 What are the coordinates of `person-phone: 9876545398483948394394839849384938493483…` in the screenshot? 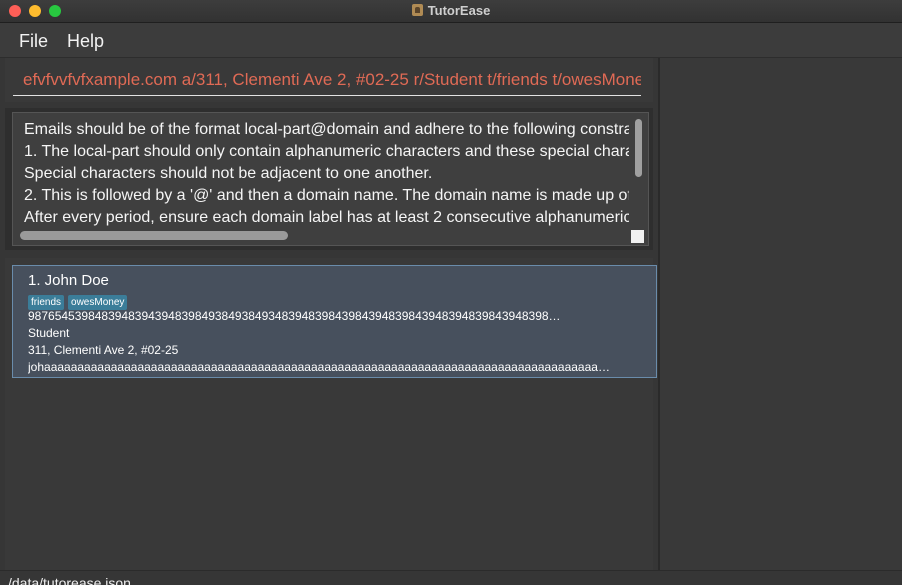 It's located at (294, 316).